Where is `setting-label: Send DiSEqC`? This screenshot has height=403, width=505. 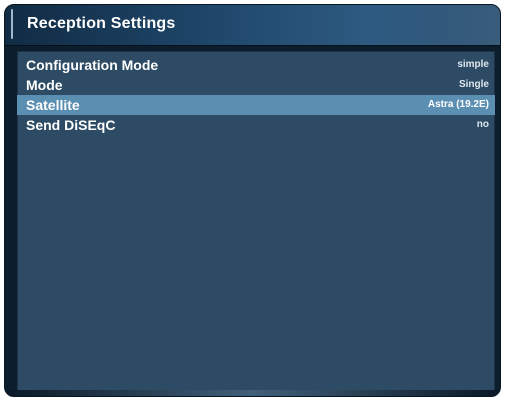 setting-label: Send DiSEqC is located at coordinates (71, 125).